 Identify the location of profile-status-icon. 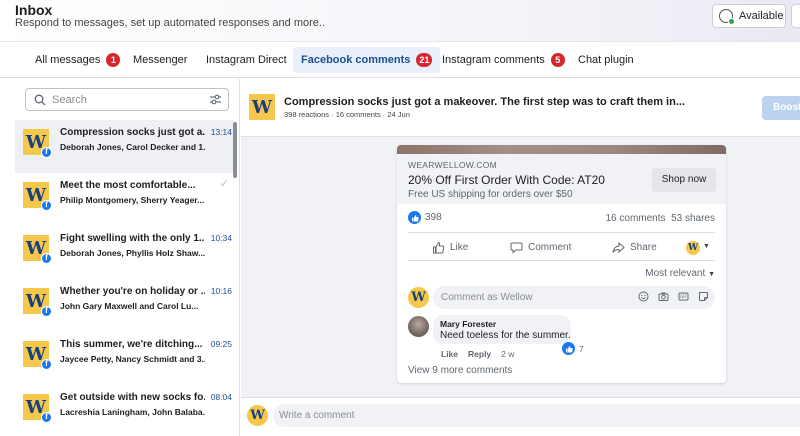
(727, 17).